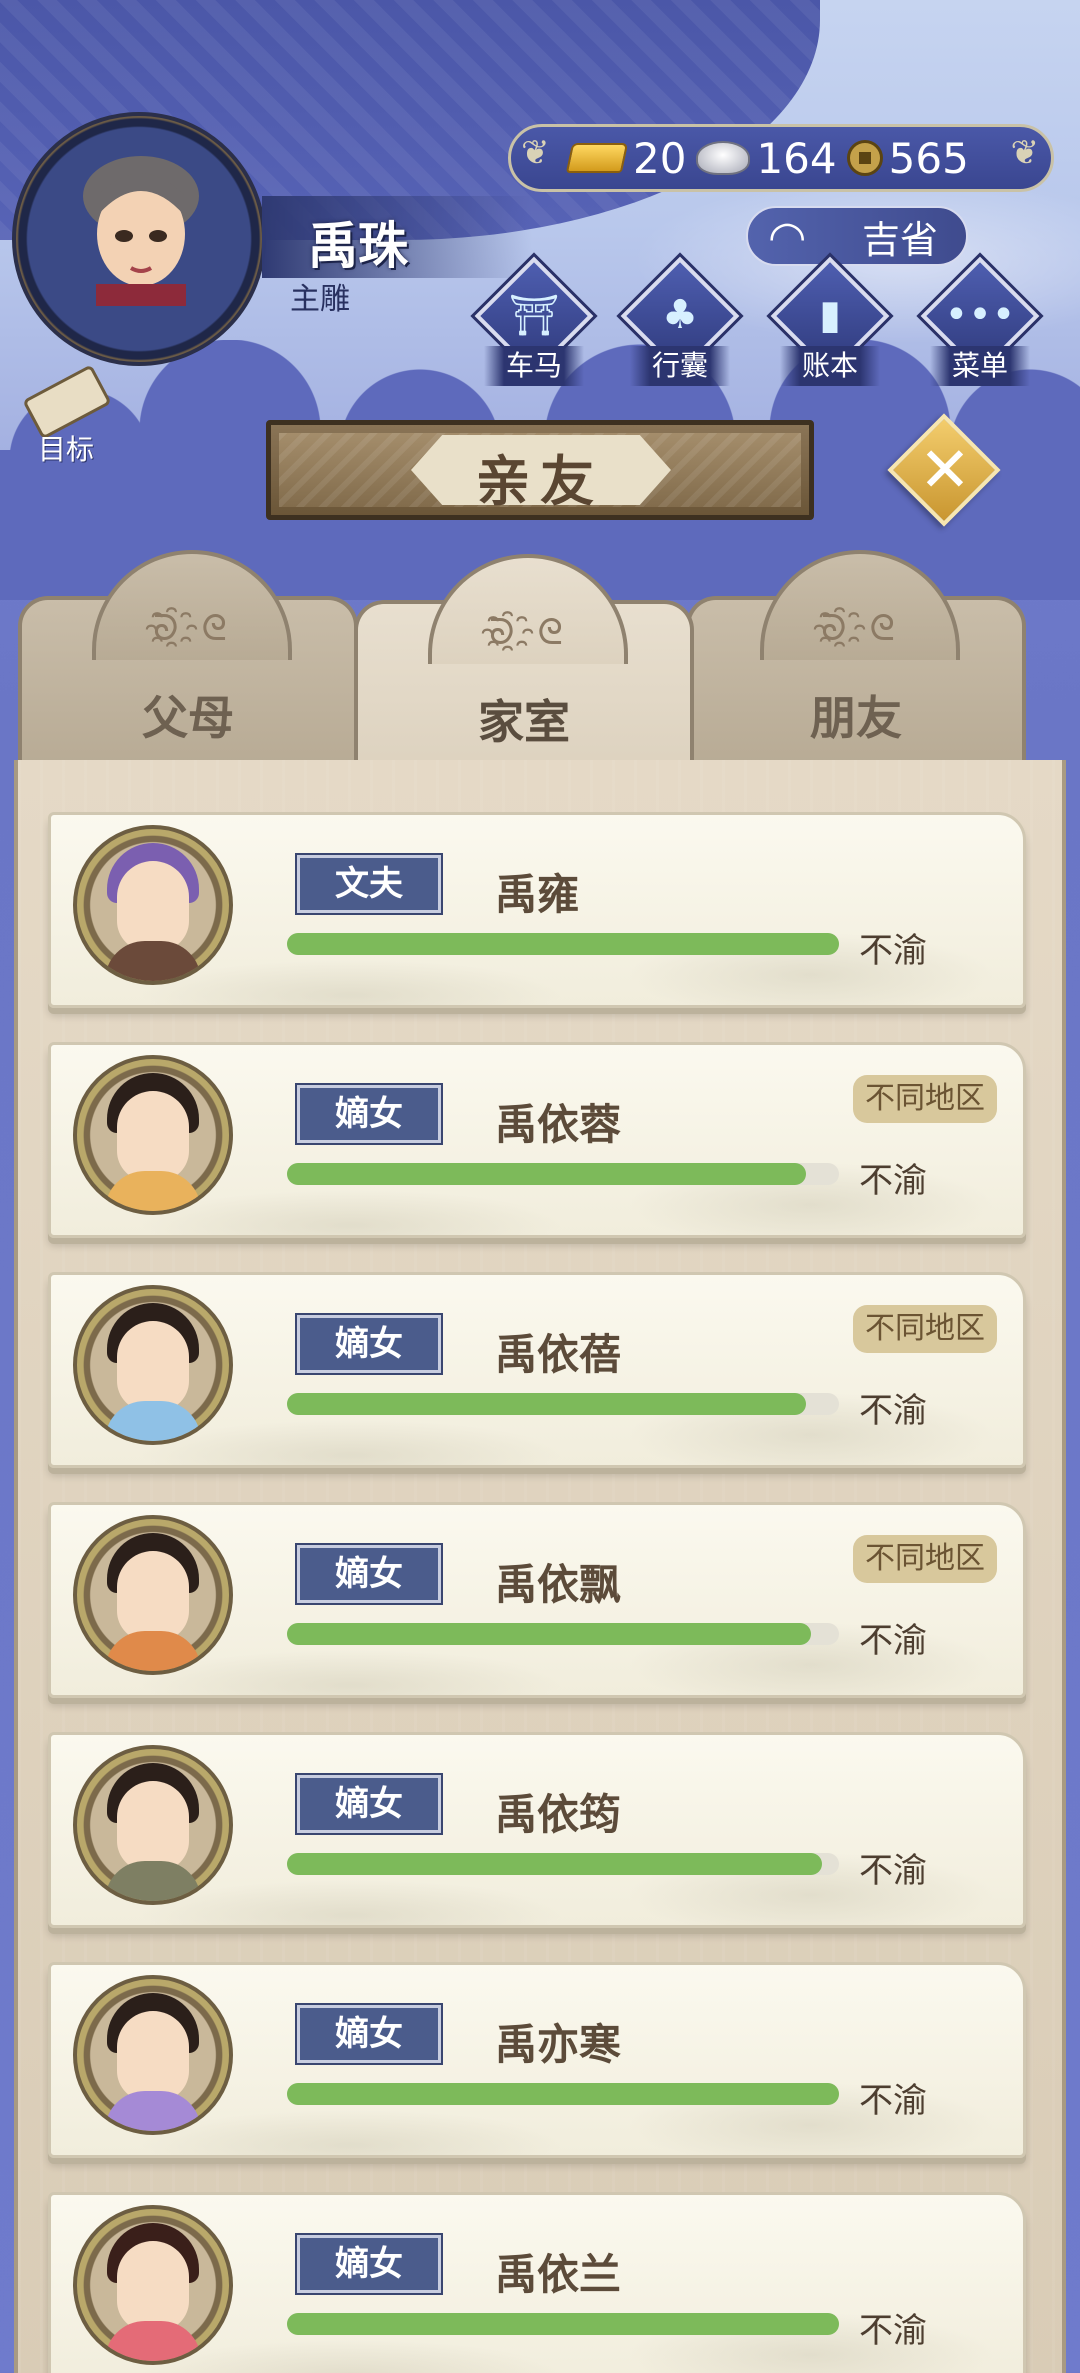 This screenshot has height=2373, width=1080. What do you see at coordinates (856, 657) in the screenshot?
I see `tab-friends: ᘐ҈ᘓ 朋友` at bounding box center [856, 657].